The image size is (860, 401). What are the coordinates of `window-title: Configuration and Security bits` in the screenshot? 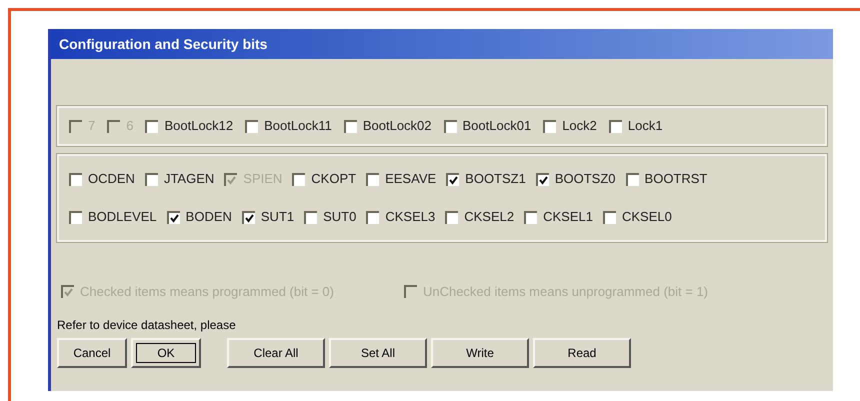 It's located at (163, 44).